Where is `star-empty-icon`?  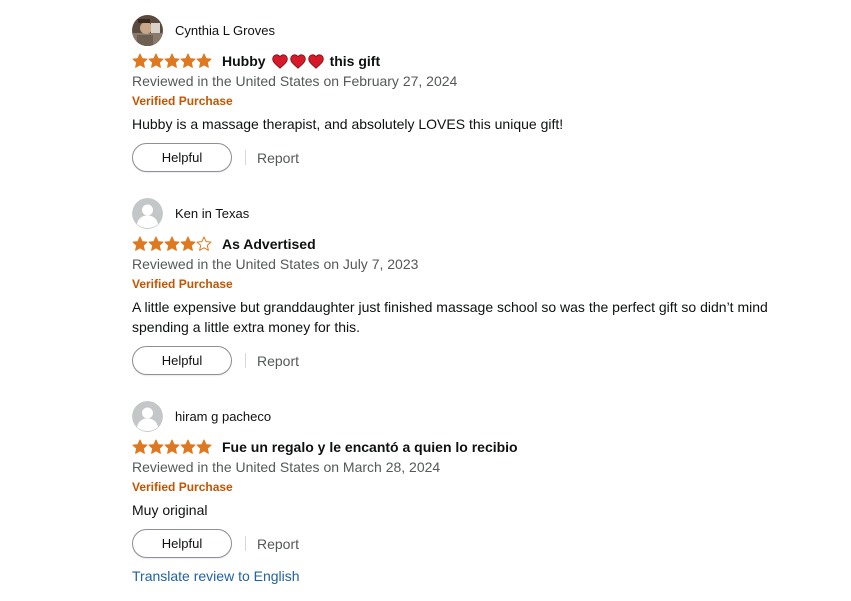 star-empty-icon is located at coordinates (204, 243).